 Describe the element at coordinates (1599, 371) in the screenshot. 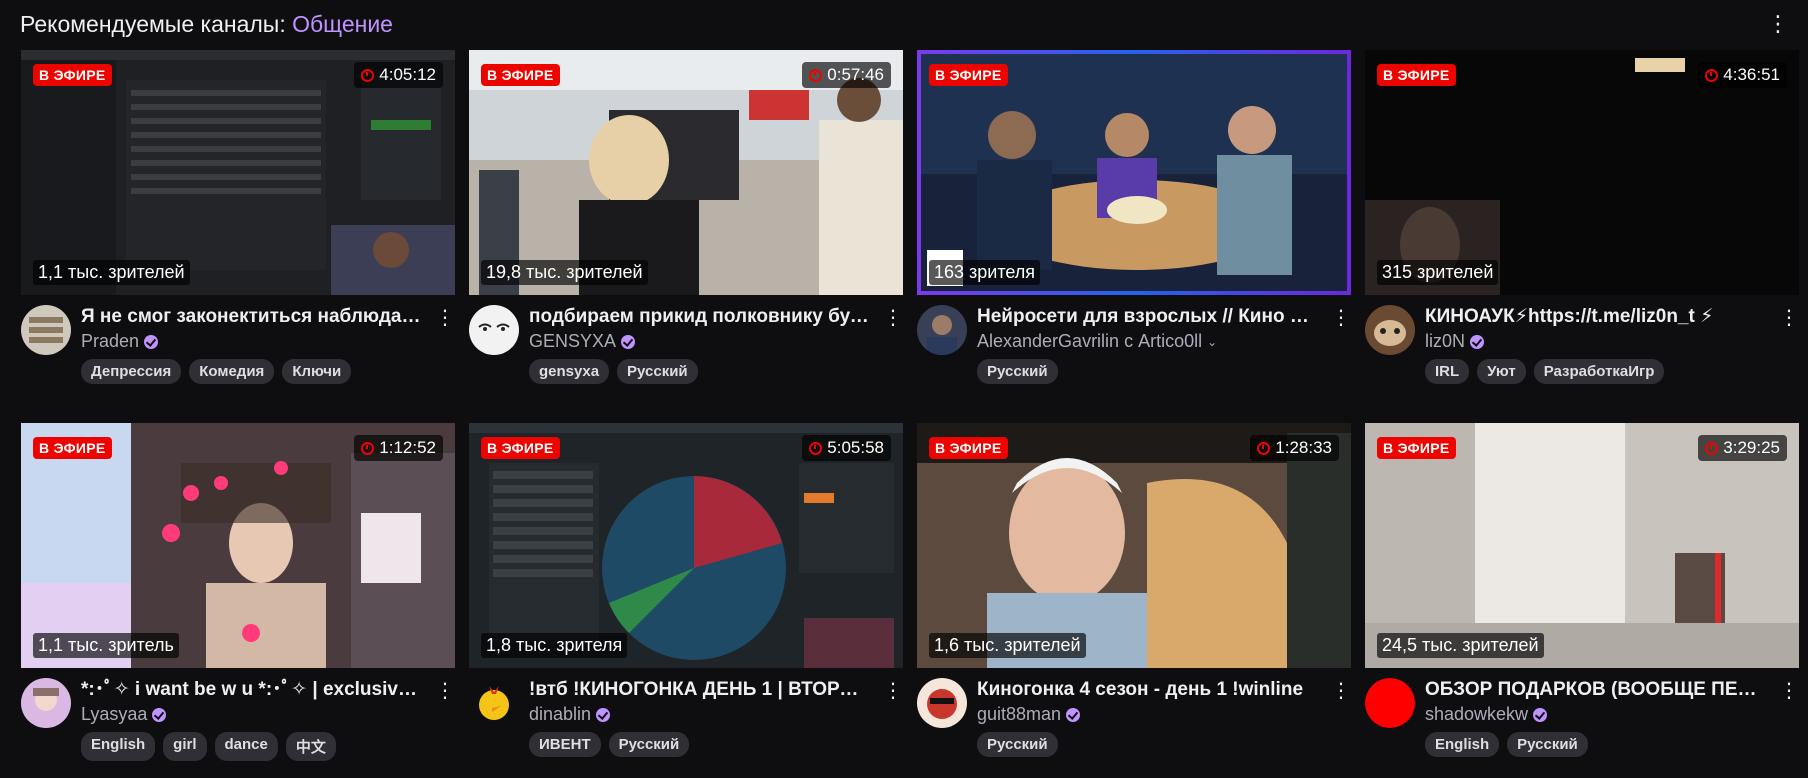

I see `tag: РазработкаИгр` at that location.